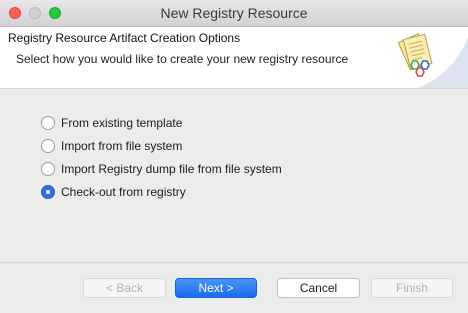 The image size is (468, 313). I want to click on window-title: New Registry Resource, so click(234, 13).